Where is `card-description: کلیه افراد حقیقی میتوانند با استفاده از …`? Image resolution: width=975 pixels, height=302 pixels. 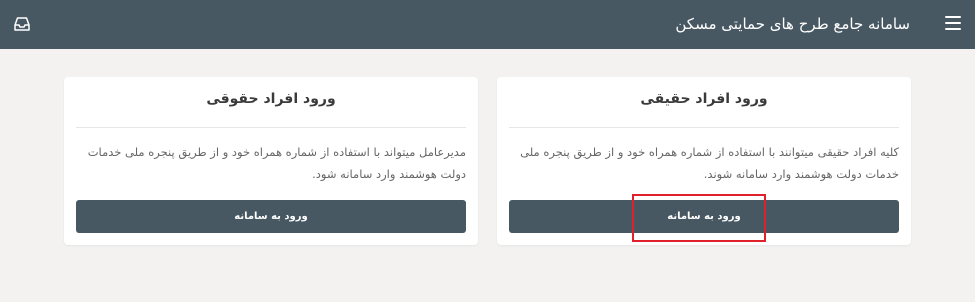 card-description: کلیه افراد حقیقی میتوانند با استفاده از … is located at coordinates (709, 163).